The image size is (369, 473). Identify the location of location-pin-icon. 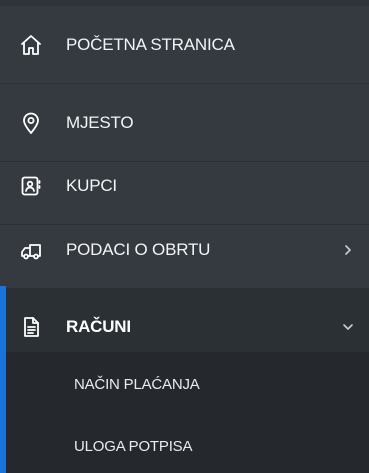
(31, 123).